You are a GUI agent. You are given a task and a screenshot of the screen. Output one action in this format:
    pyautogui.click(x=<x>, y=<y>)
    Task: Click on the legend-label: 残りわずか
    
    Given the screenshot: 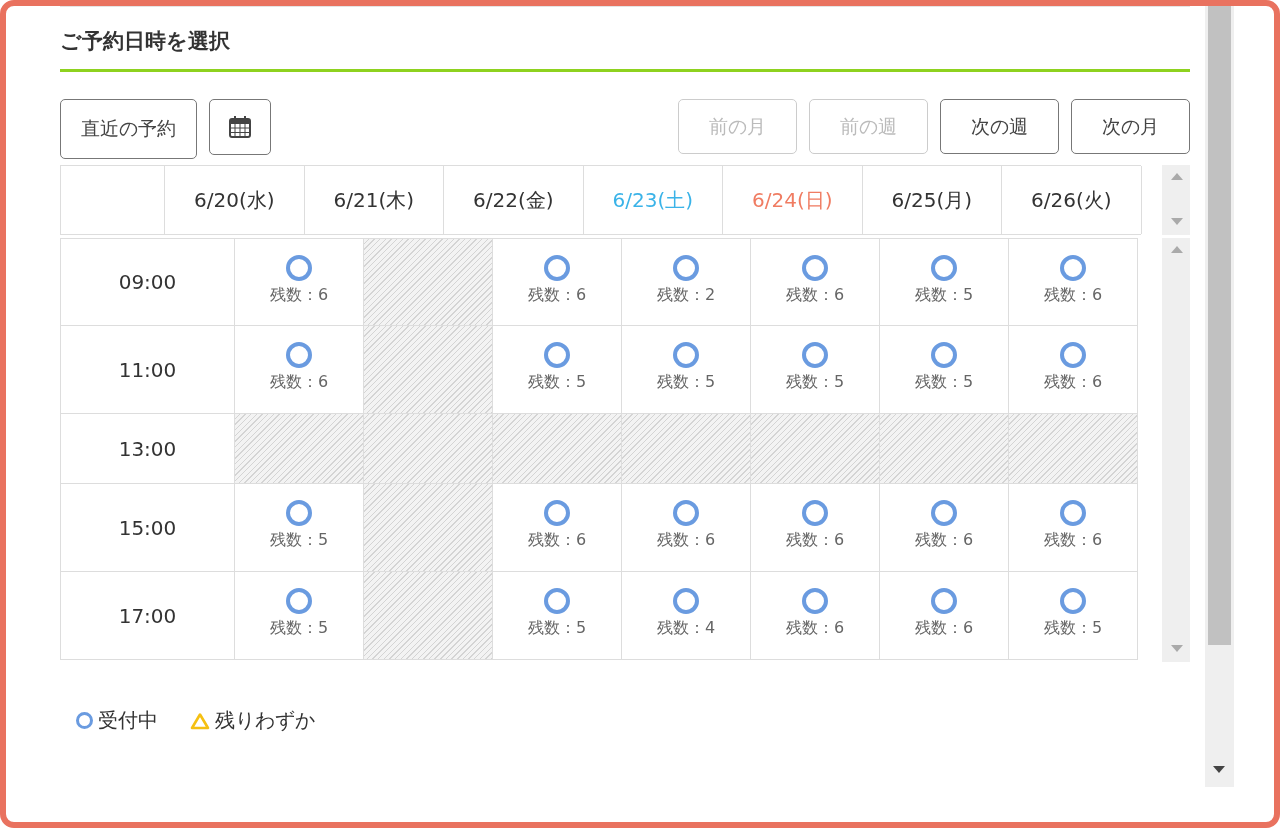 What is the action you would take?
    pyautogui.click(x=265, y=720)
    